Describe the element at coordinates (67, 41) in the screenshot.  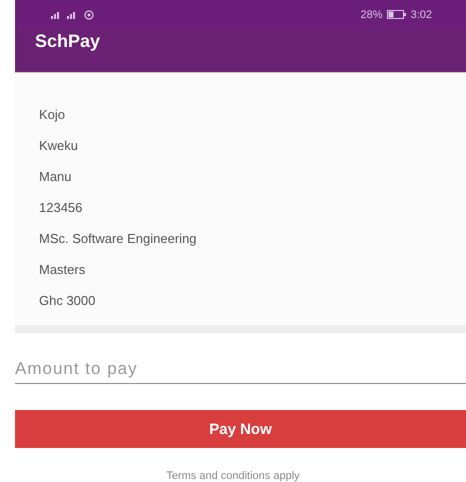
I see `app-title: SchPay` at that location.